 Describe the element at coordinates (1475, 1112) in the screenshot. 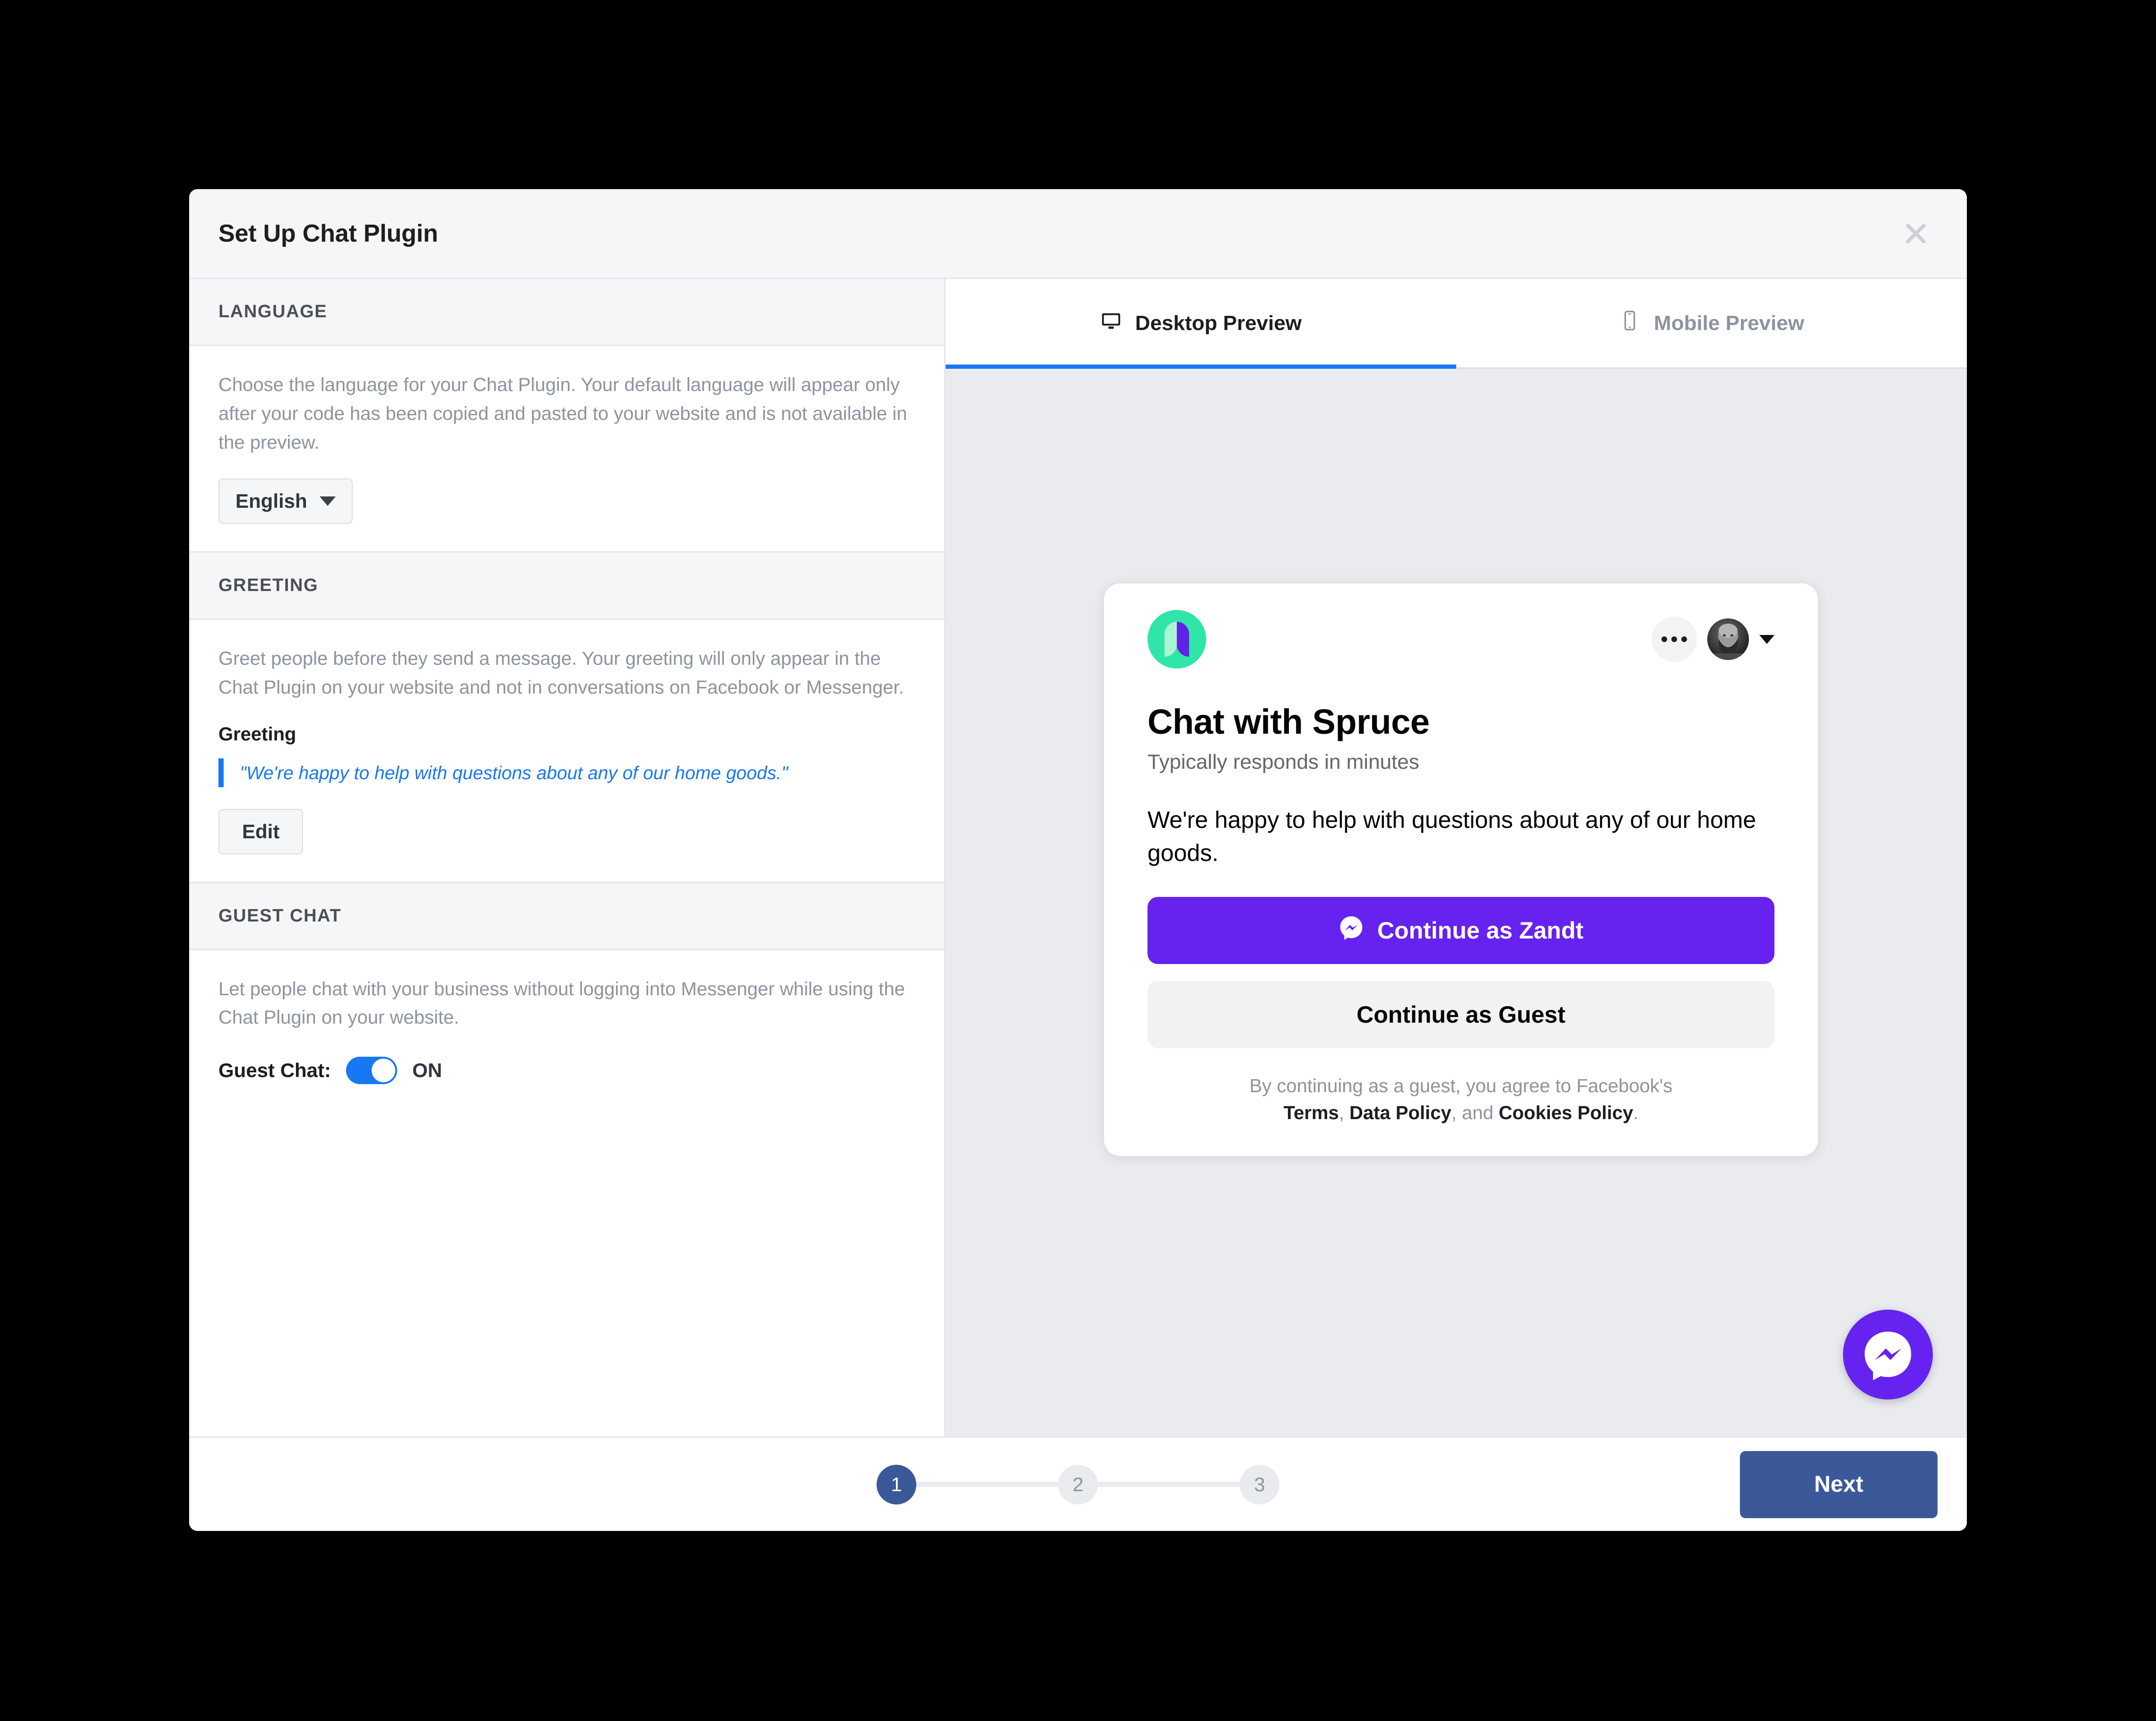

I see `legal-and: , and` at that location.